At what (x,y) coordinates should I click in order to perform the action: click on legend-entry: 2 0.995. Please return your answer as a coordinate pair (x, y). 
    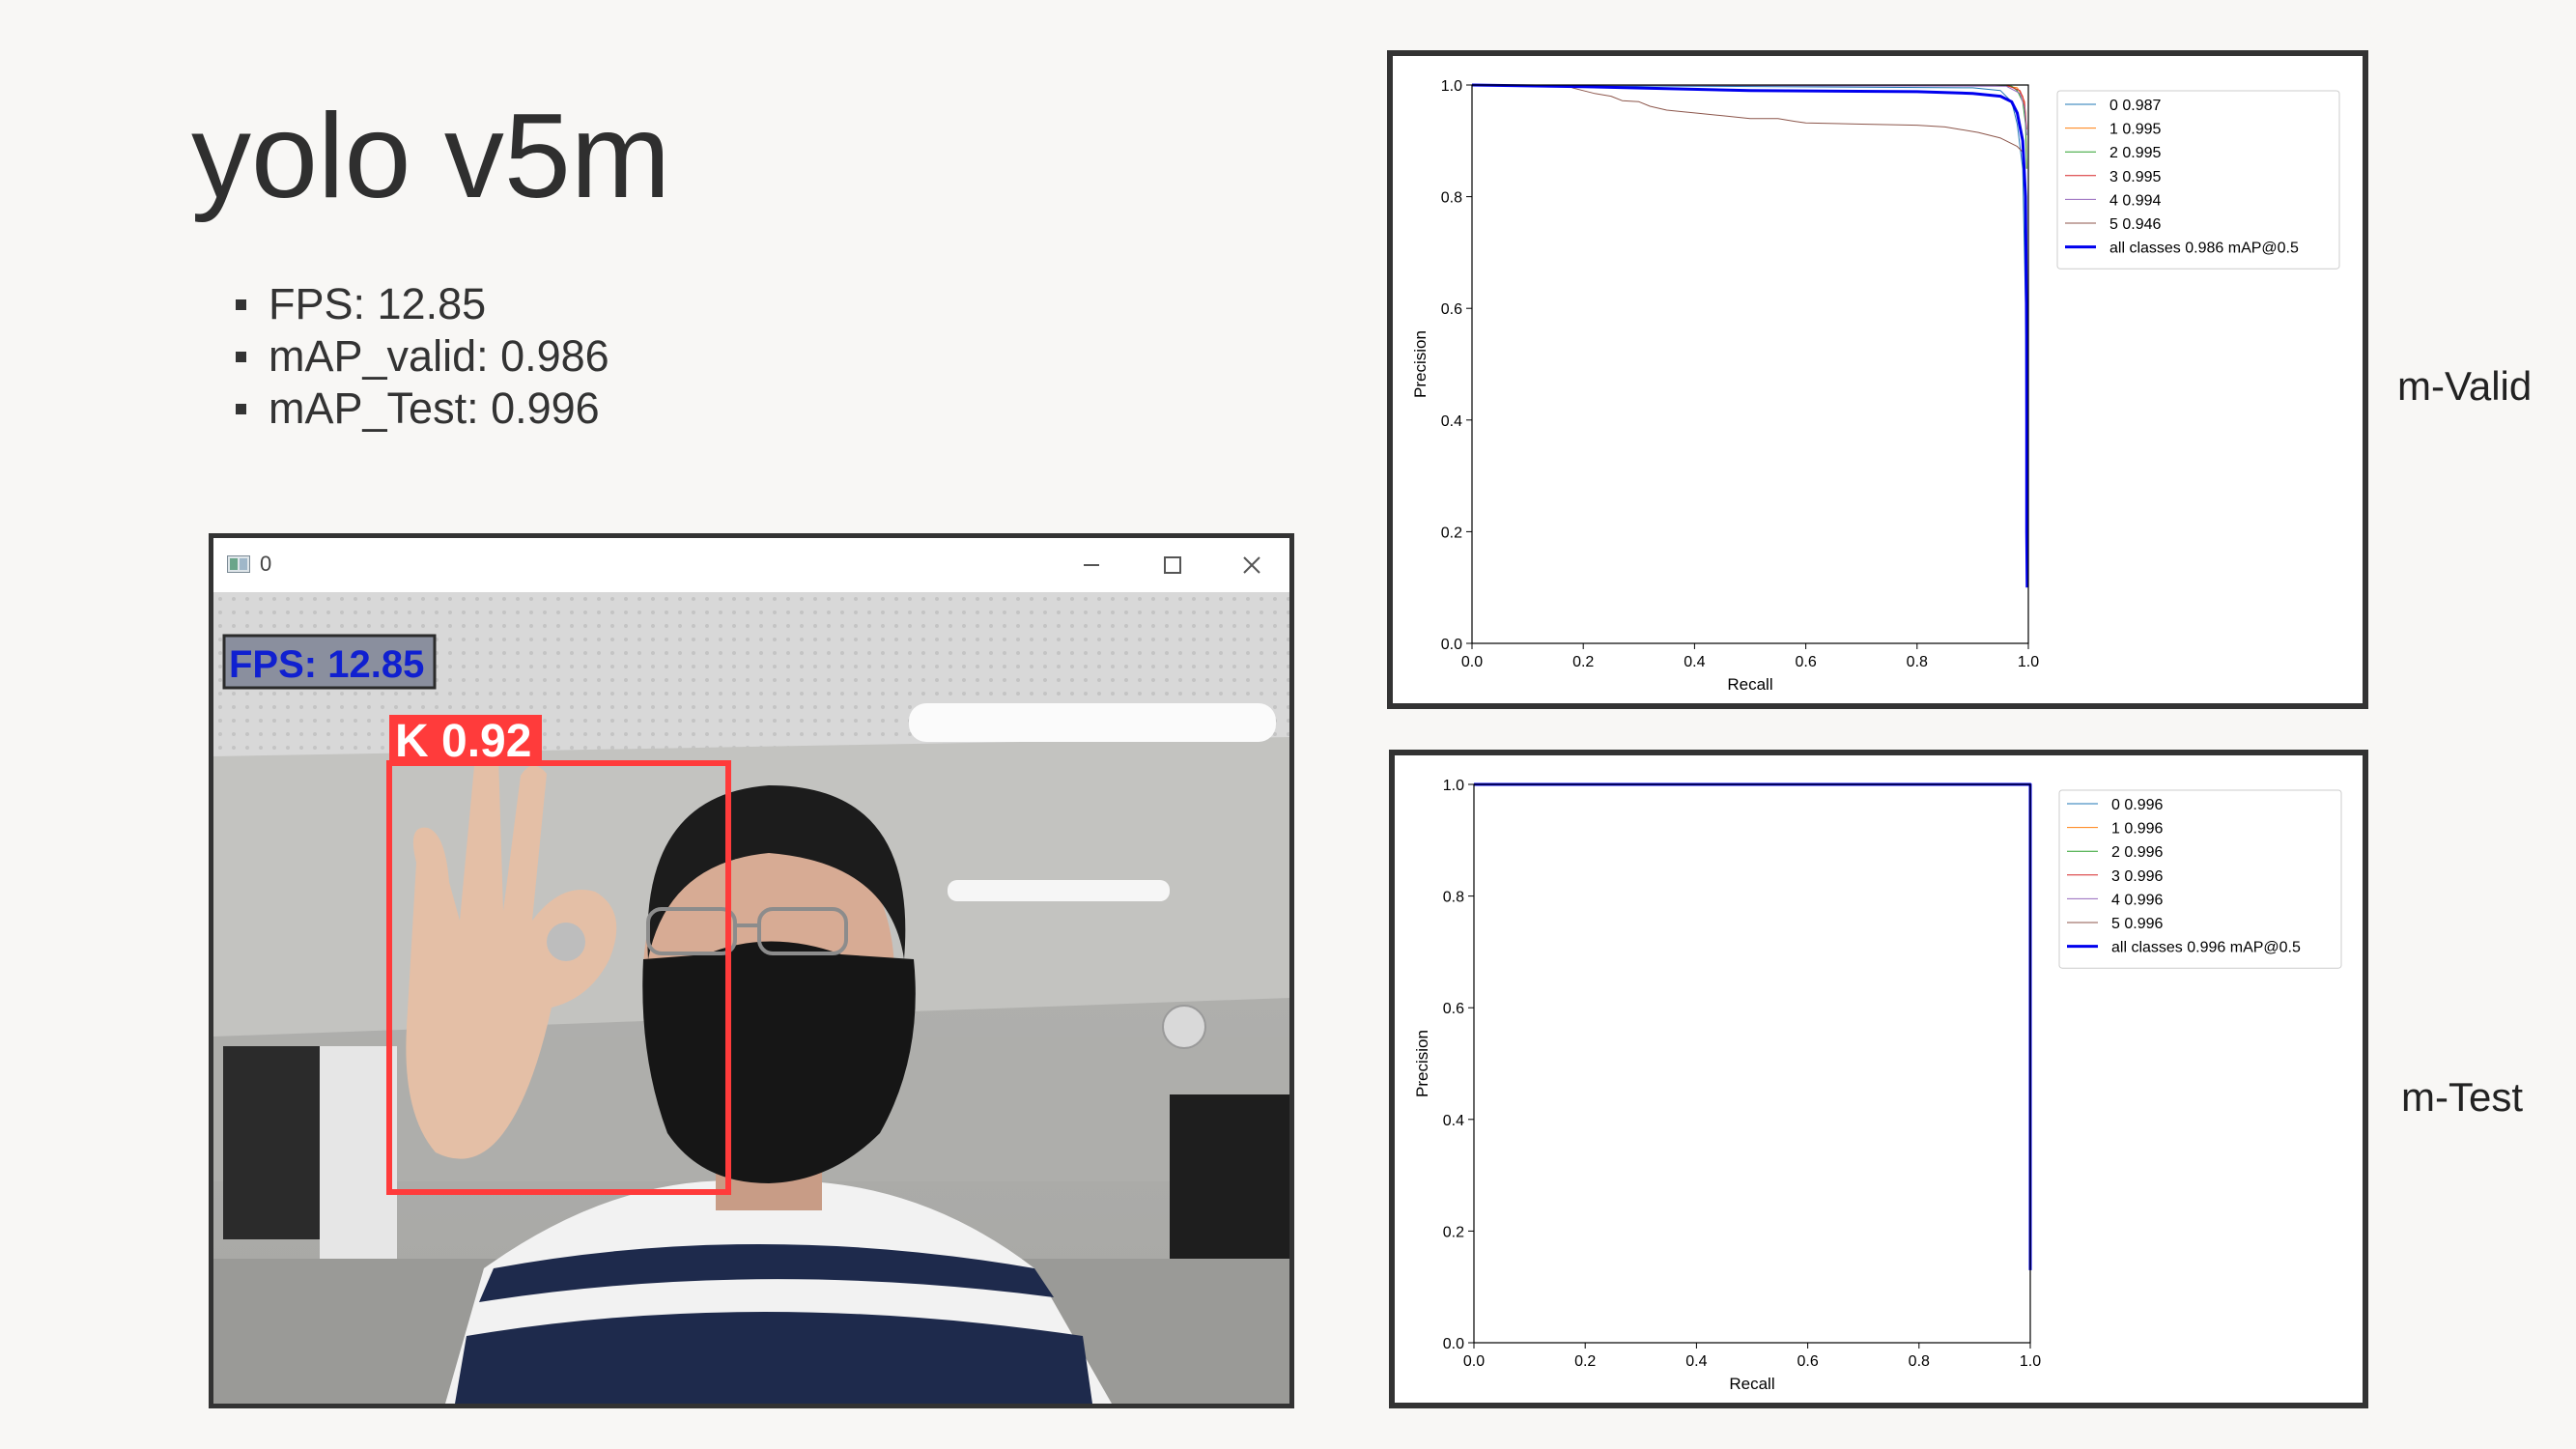
    Looking at the image, I should click on (2135, 153).